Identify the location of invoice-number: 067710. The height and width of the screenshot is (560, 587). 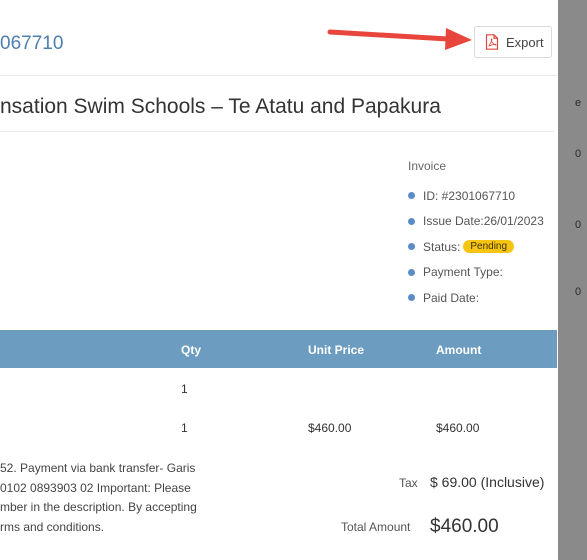
(32, 43).